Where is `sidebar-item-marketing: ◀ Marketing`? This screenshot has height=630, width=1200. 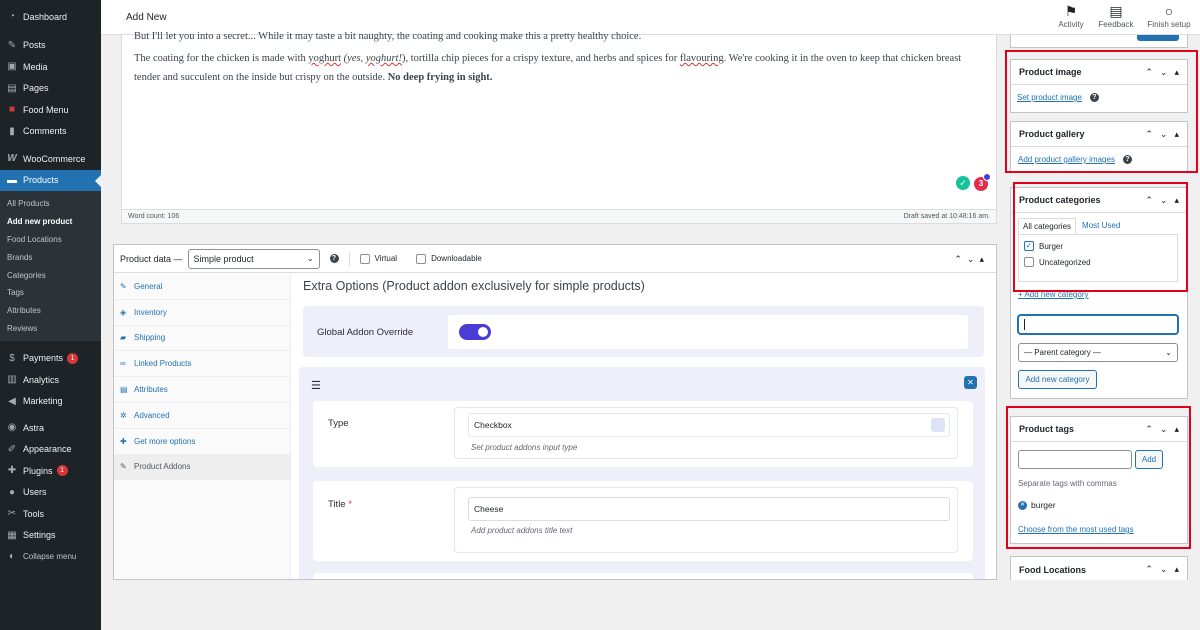
sidebar-item-marketing: ◀ Marketing is located at coordinates (50, 401).